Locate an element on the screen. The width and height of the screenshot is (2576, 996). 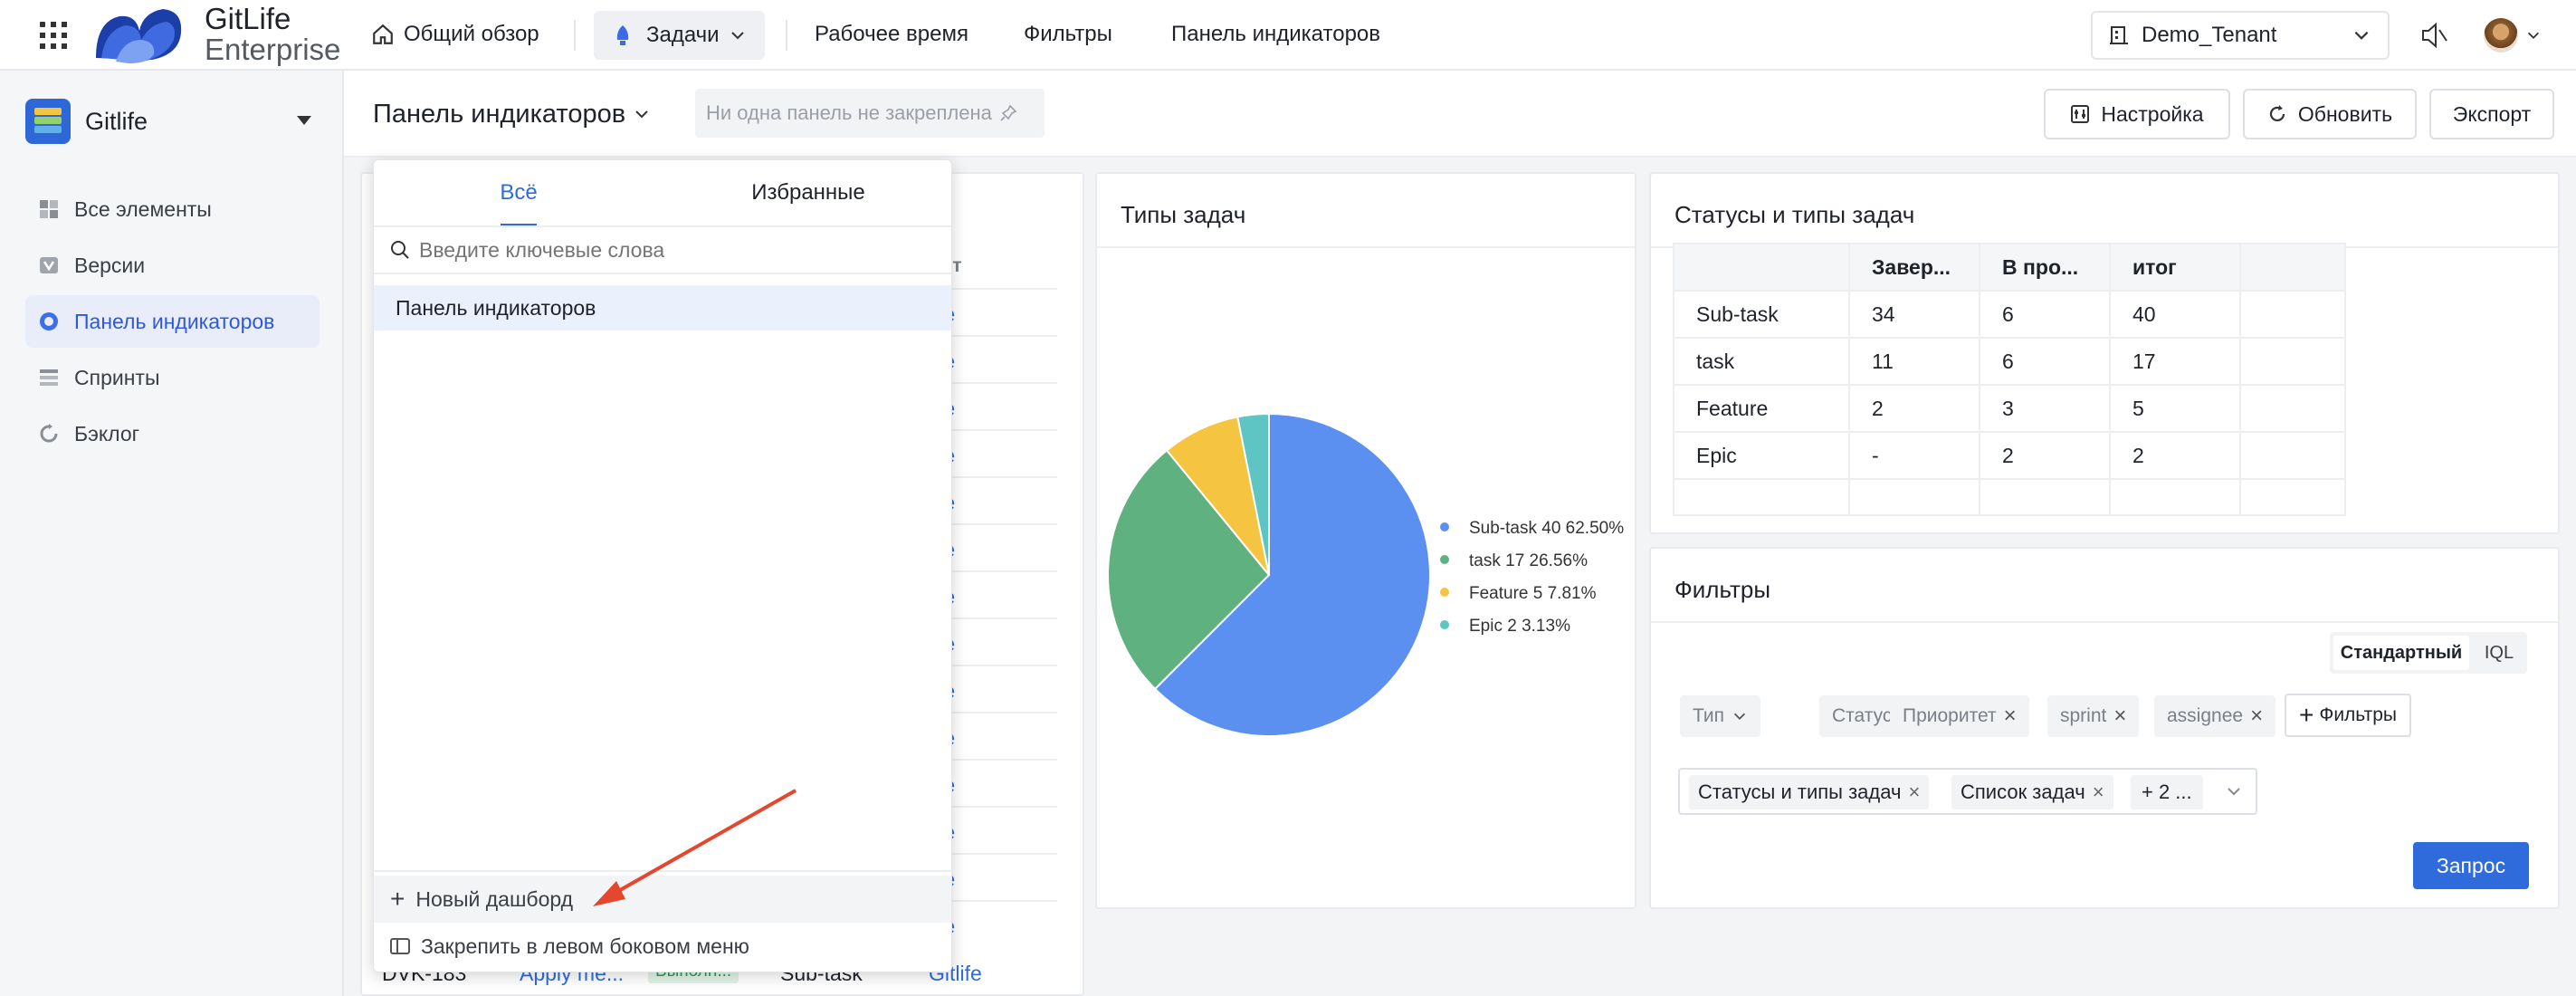
sidebar-item-sprints: Спринты is located at coordinates (173, 377).